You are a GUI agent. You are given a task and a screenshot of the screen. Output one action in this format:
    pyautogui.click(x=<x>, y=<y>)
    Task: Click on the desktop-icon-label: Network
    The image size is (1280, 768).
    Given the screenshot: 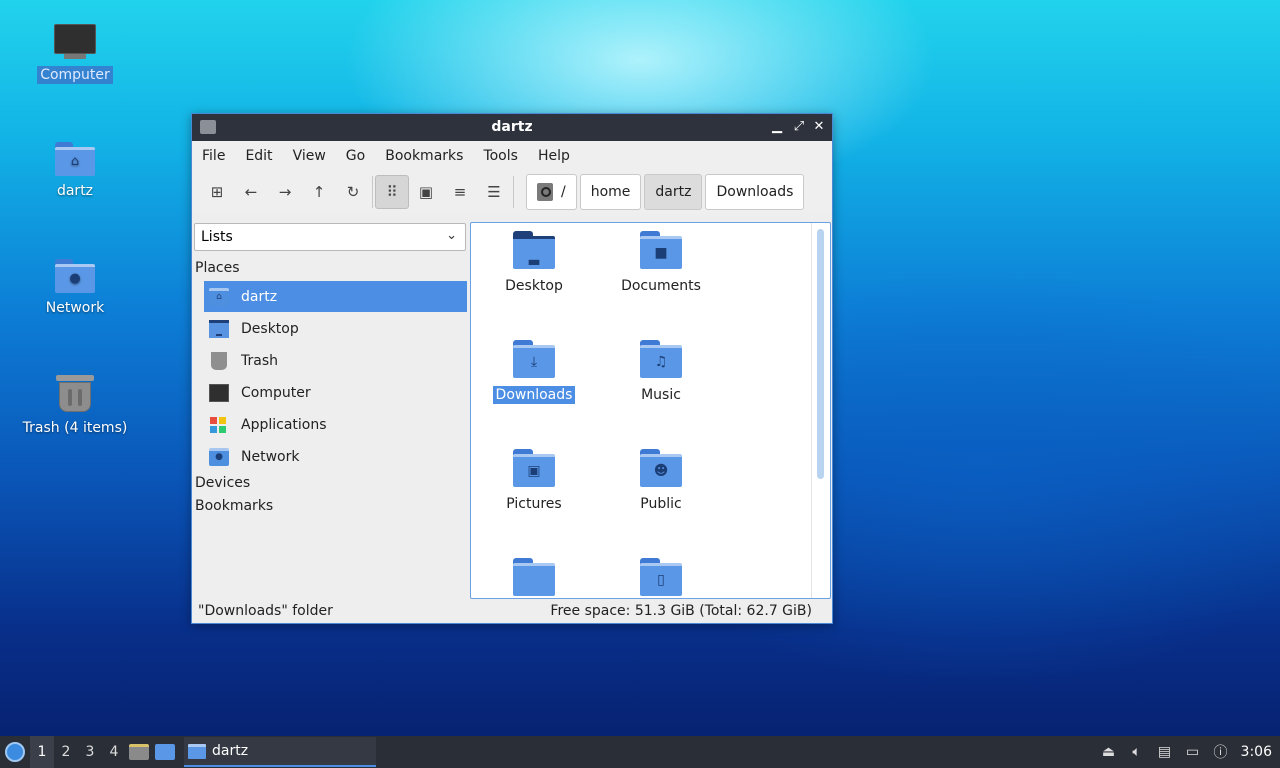 What is the action you would take?
    pyautogui.click(x=75, y=308)
    